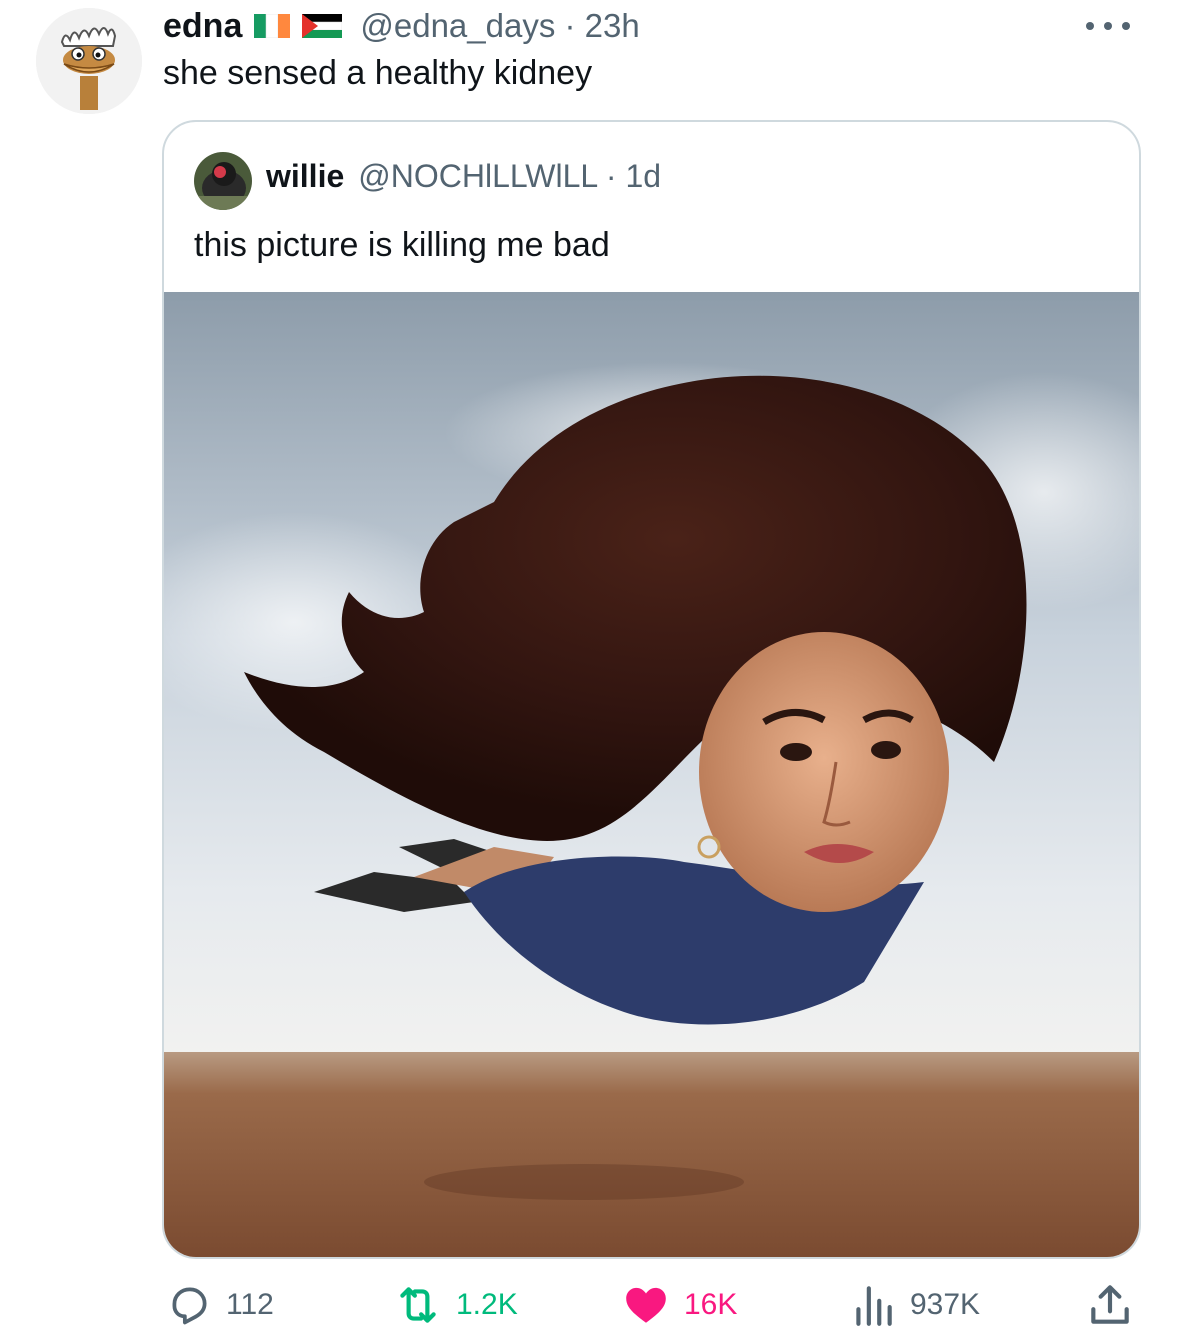 Image resolution: width=1179 pixels, height=1341 pixels. I want to click on share-button, so click(1110, 1305).